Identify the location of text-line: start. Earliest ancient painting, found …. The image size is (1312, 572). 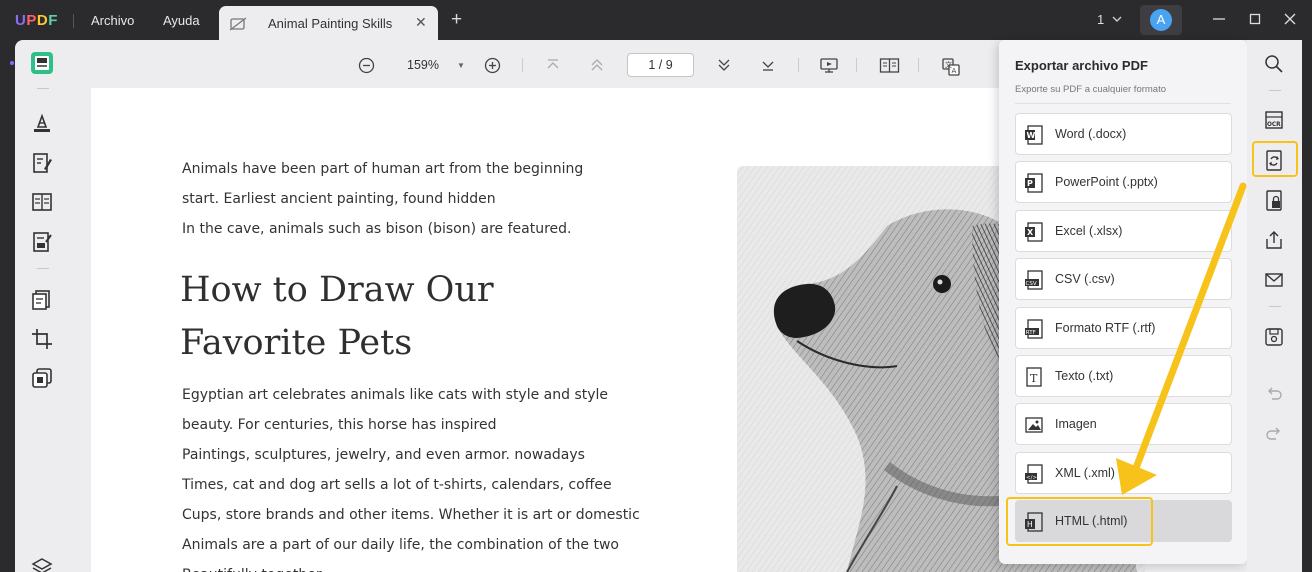
(339, 199).